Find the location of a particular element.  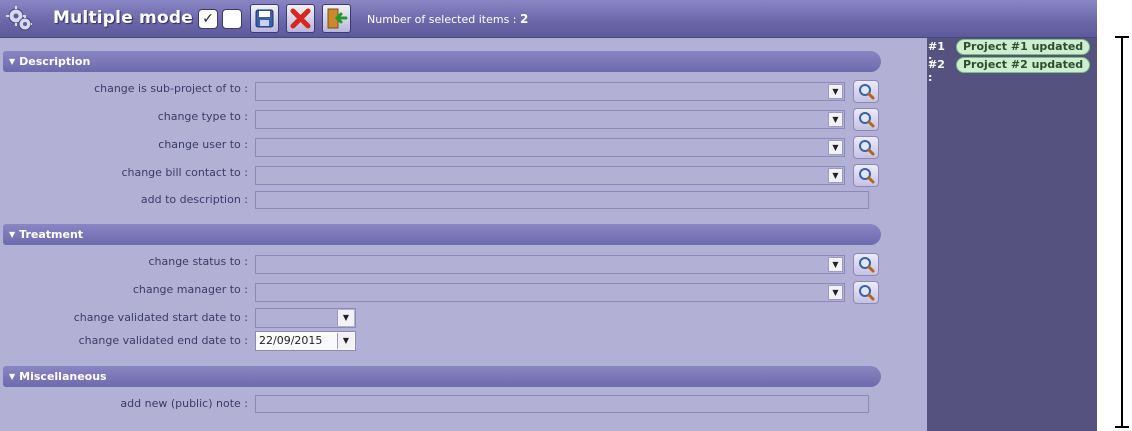

check-mark: ✓ is located at coordinates (208, 19).